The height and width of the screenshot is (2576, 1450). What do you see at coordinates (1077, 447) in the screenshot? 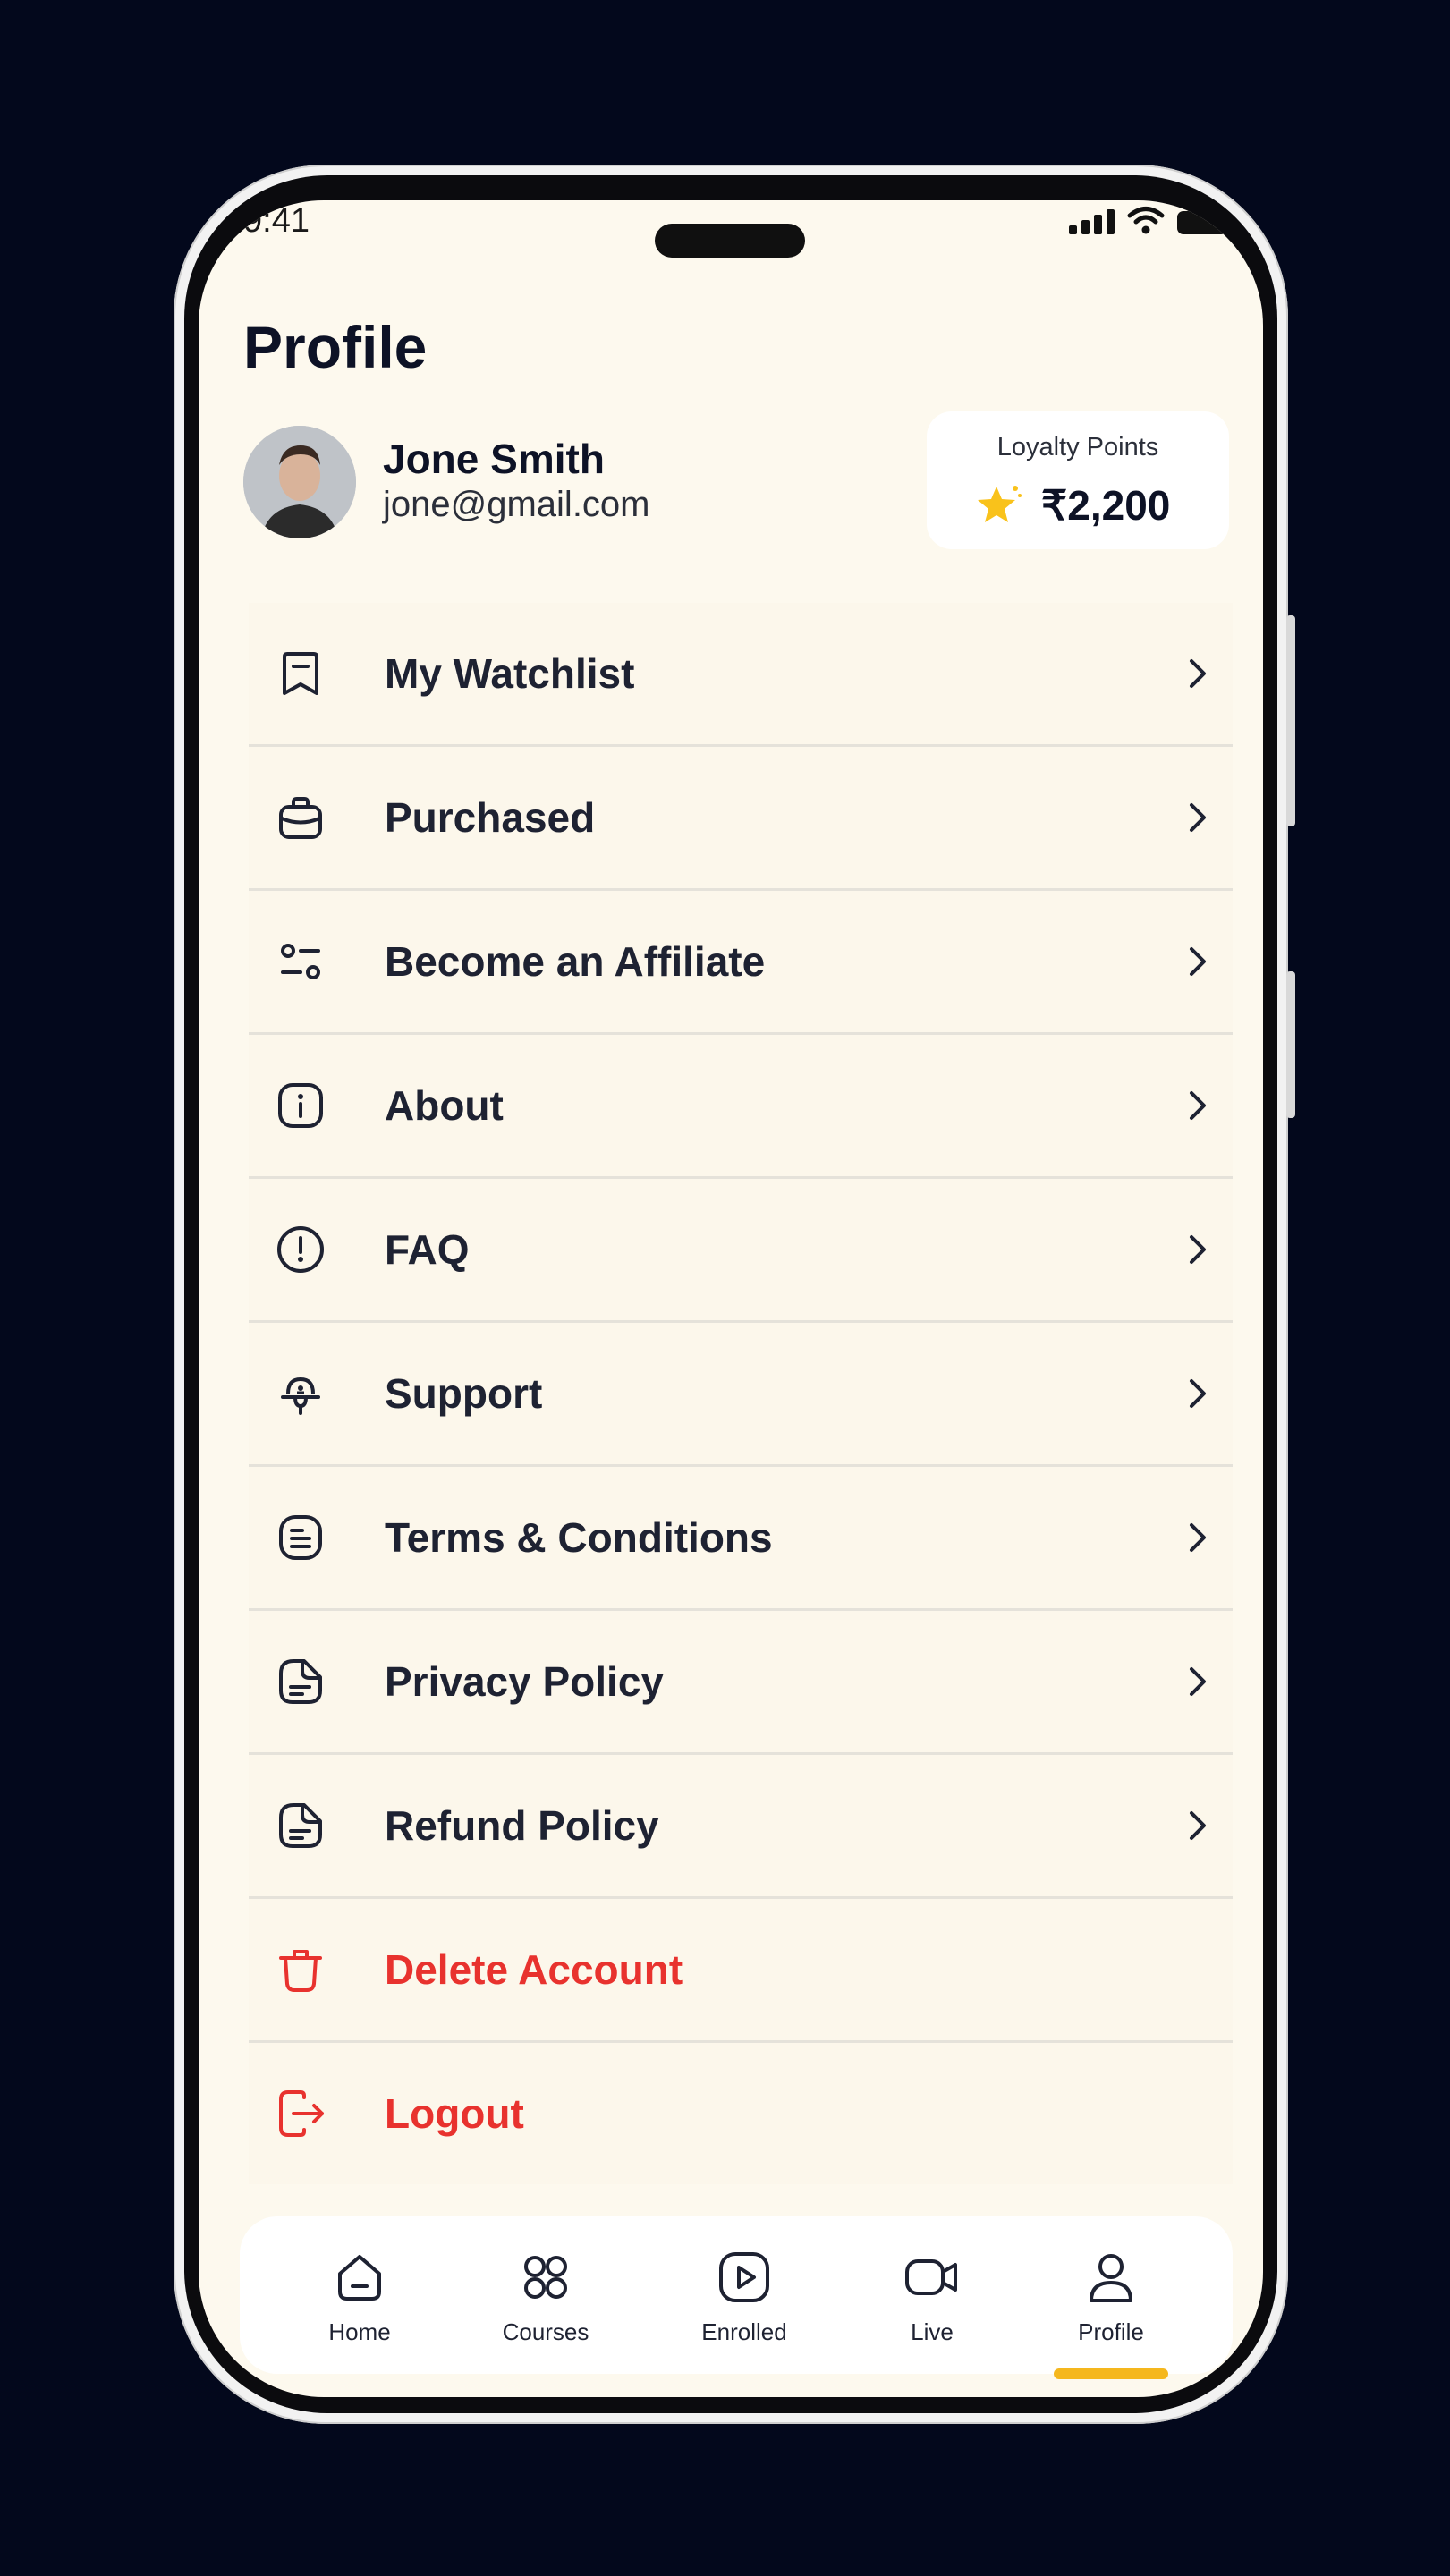
I see `loyalty-label: Loyalty Points` at bounding box center [1077, 447].